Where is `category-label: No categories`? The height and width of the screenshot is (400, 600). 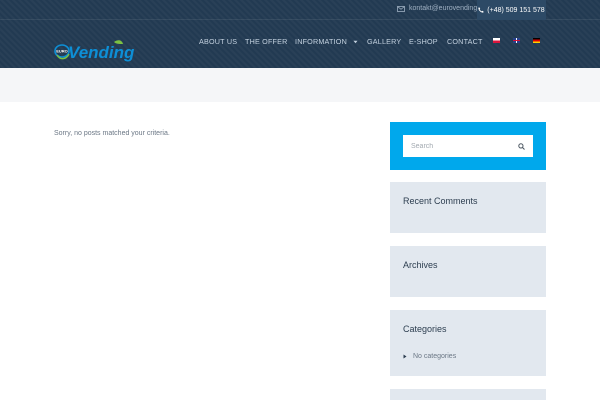 category-label: No categories is located at coordinates (435, 356).